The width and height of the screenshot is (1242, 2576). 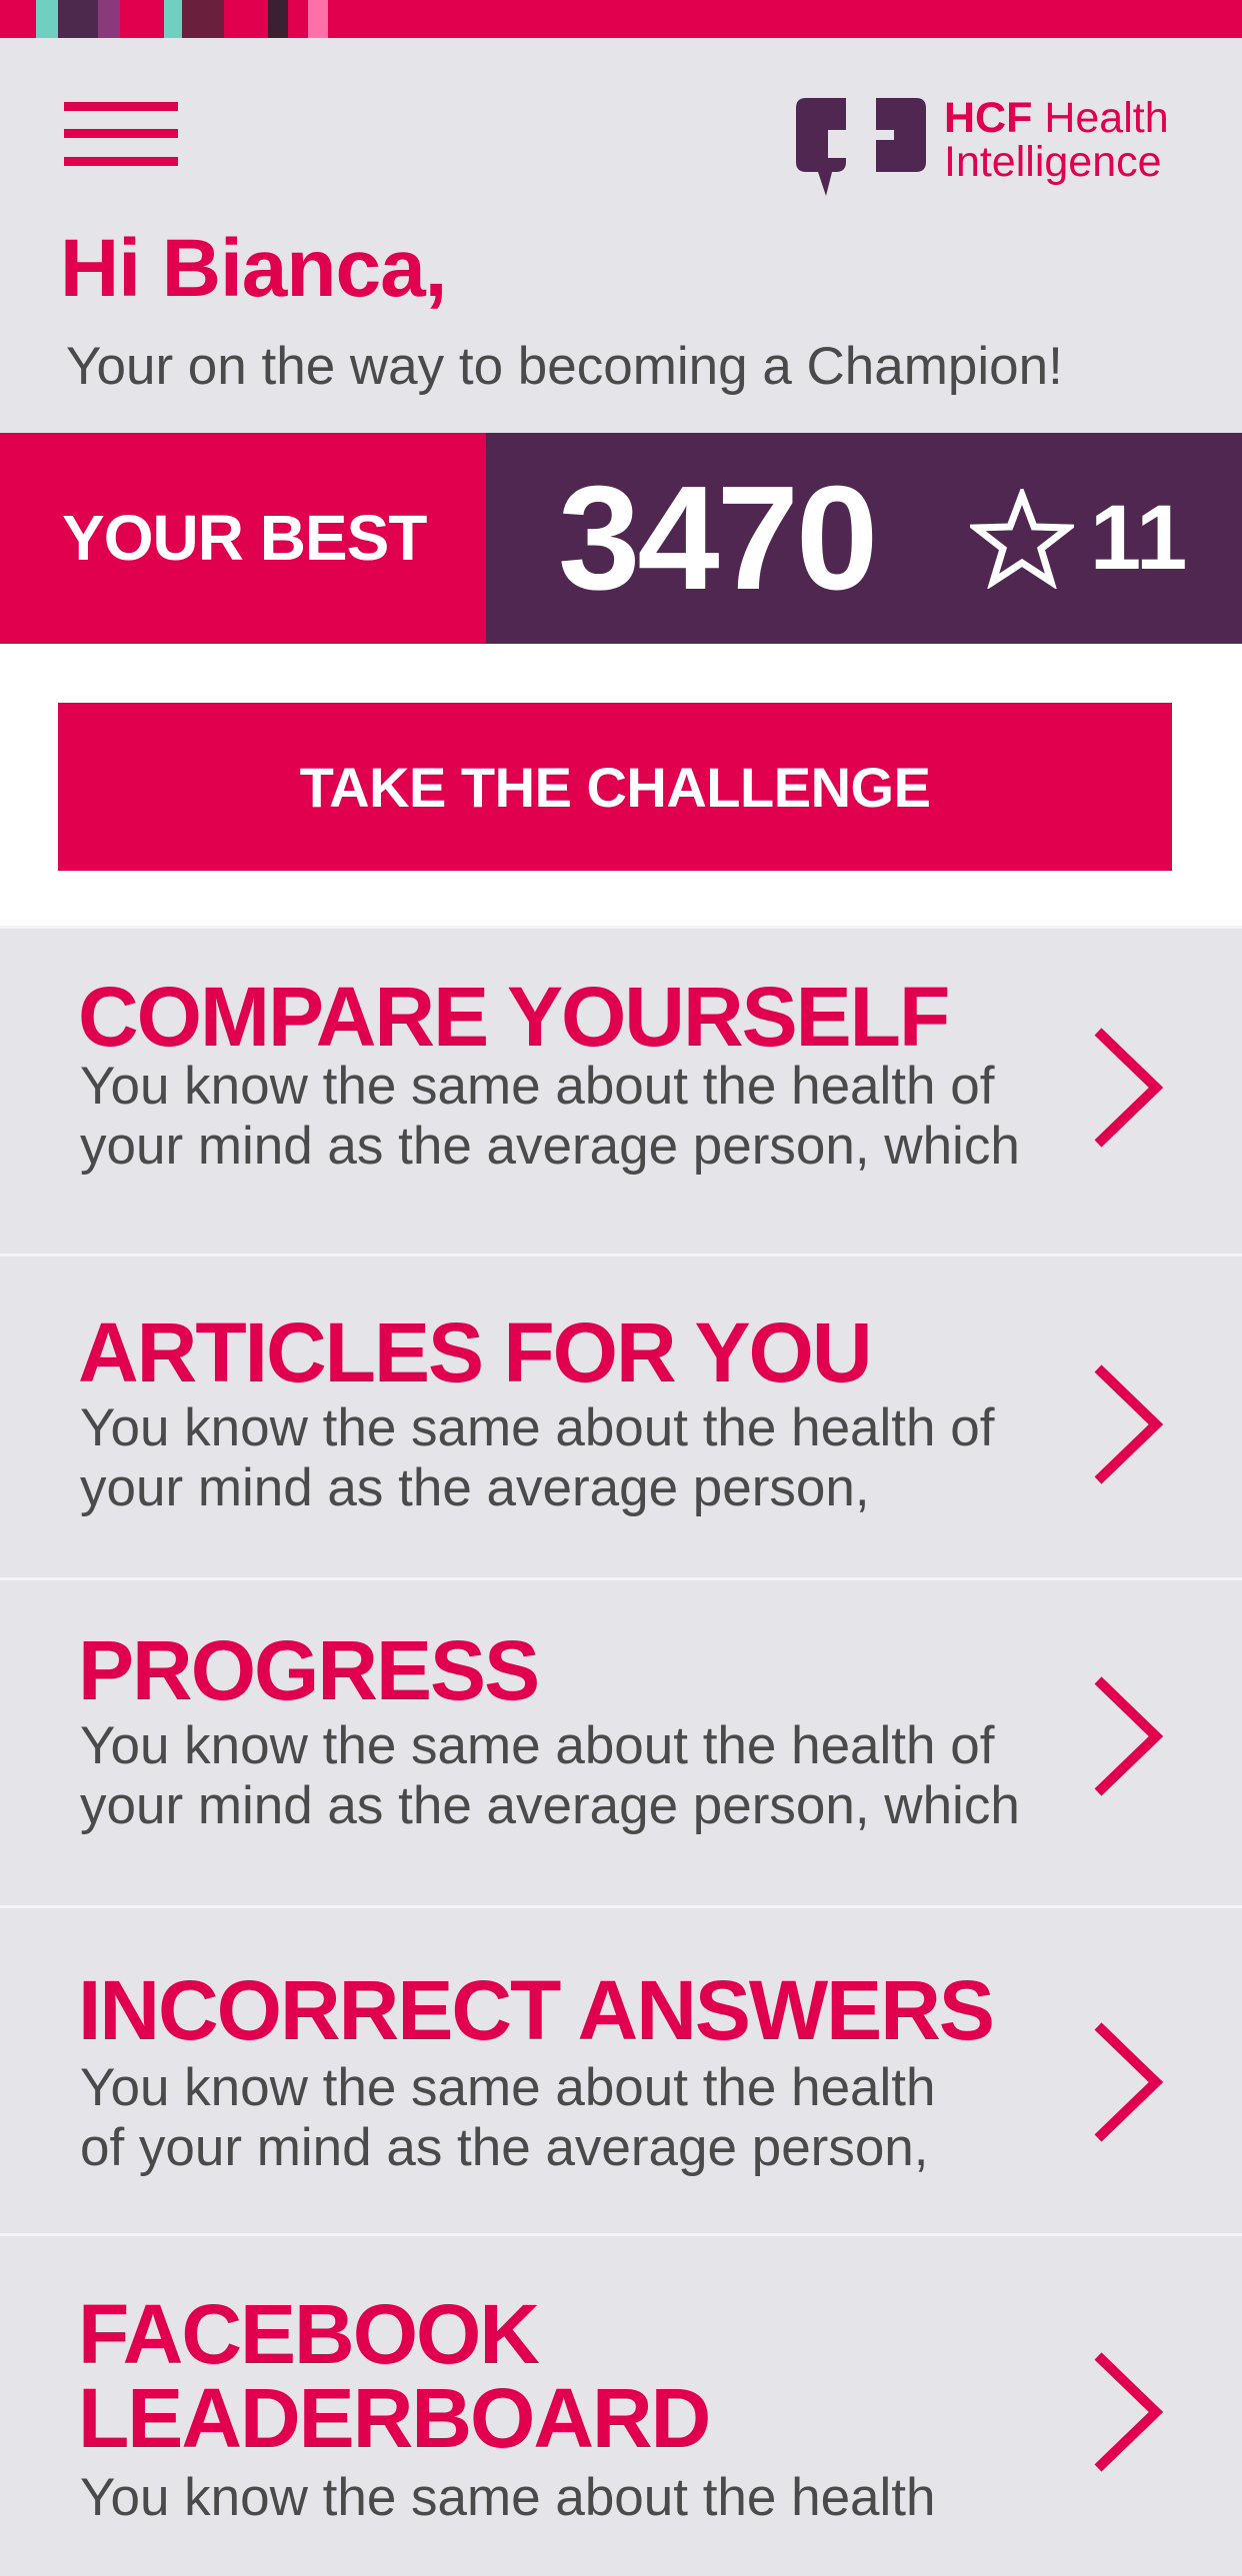 What do you see at coordinates (318, 19) in the screenshot?
I see `stripe-pink` at bounding box center [318, 19].